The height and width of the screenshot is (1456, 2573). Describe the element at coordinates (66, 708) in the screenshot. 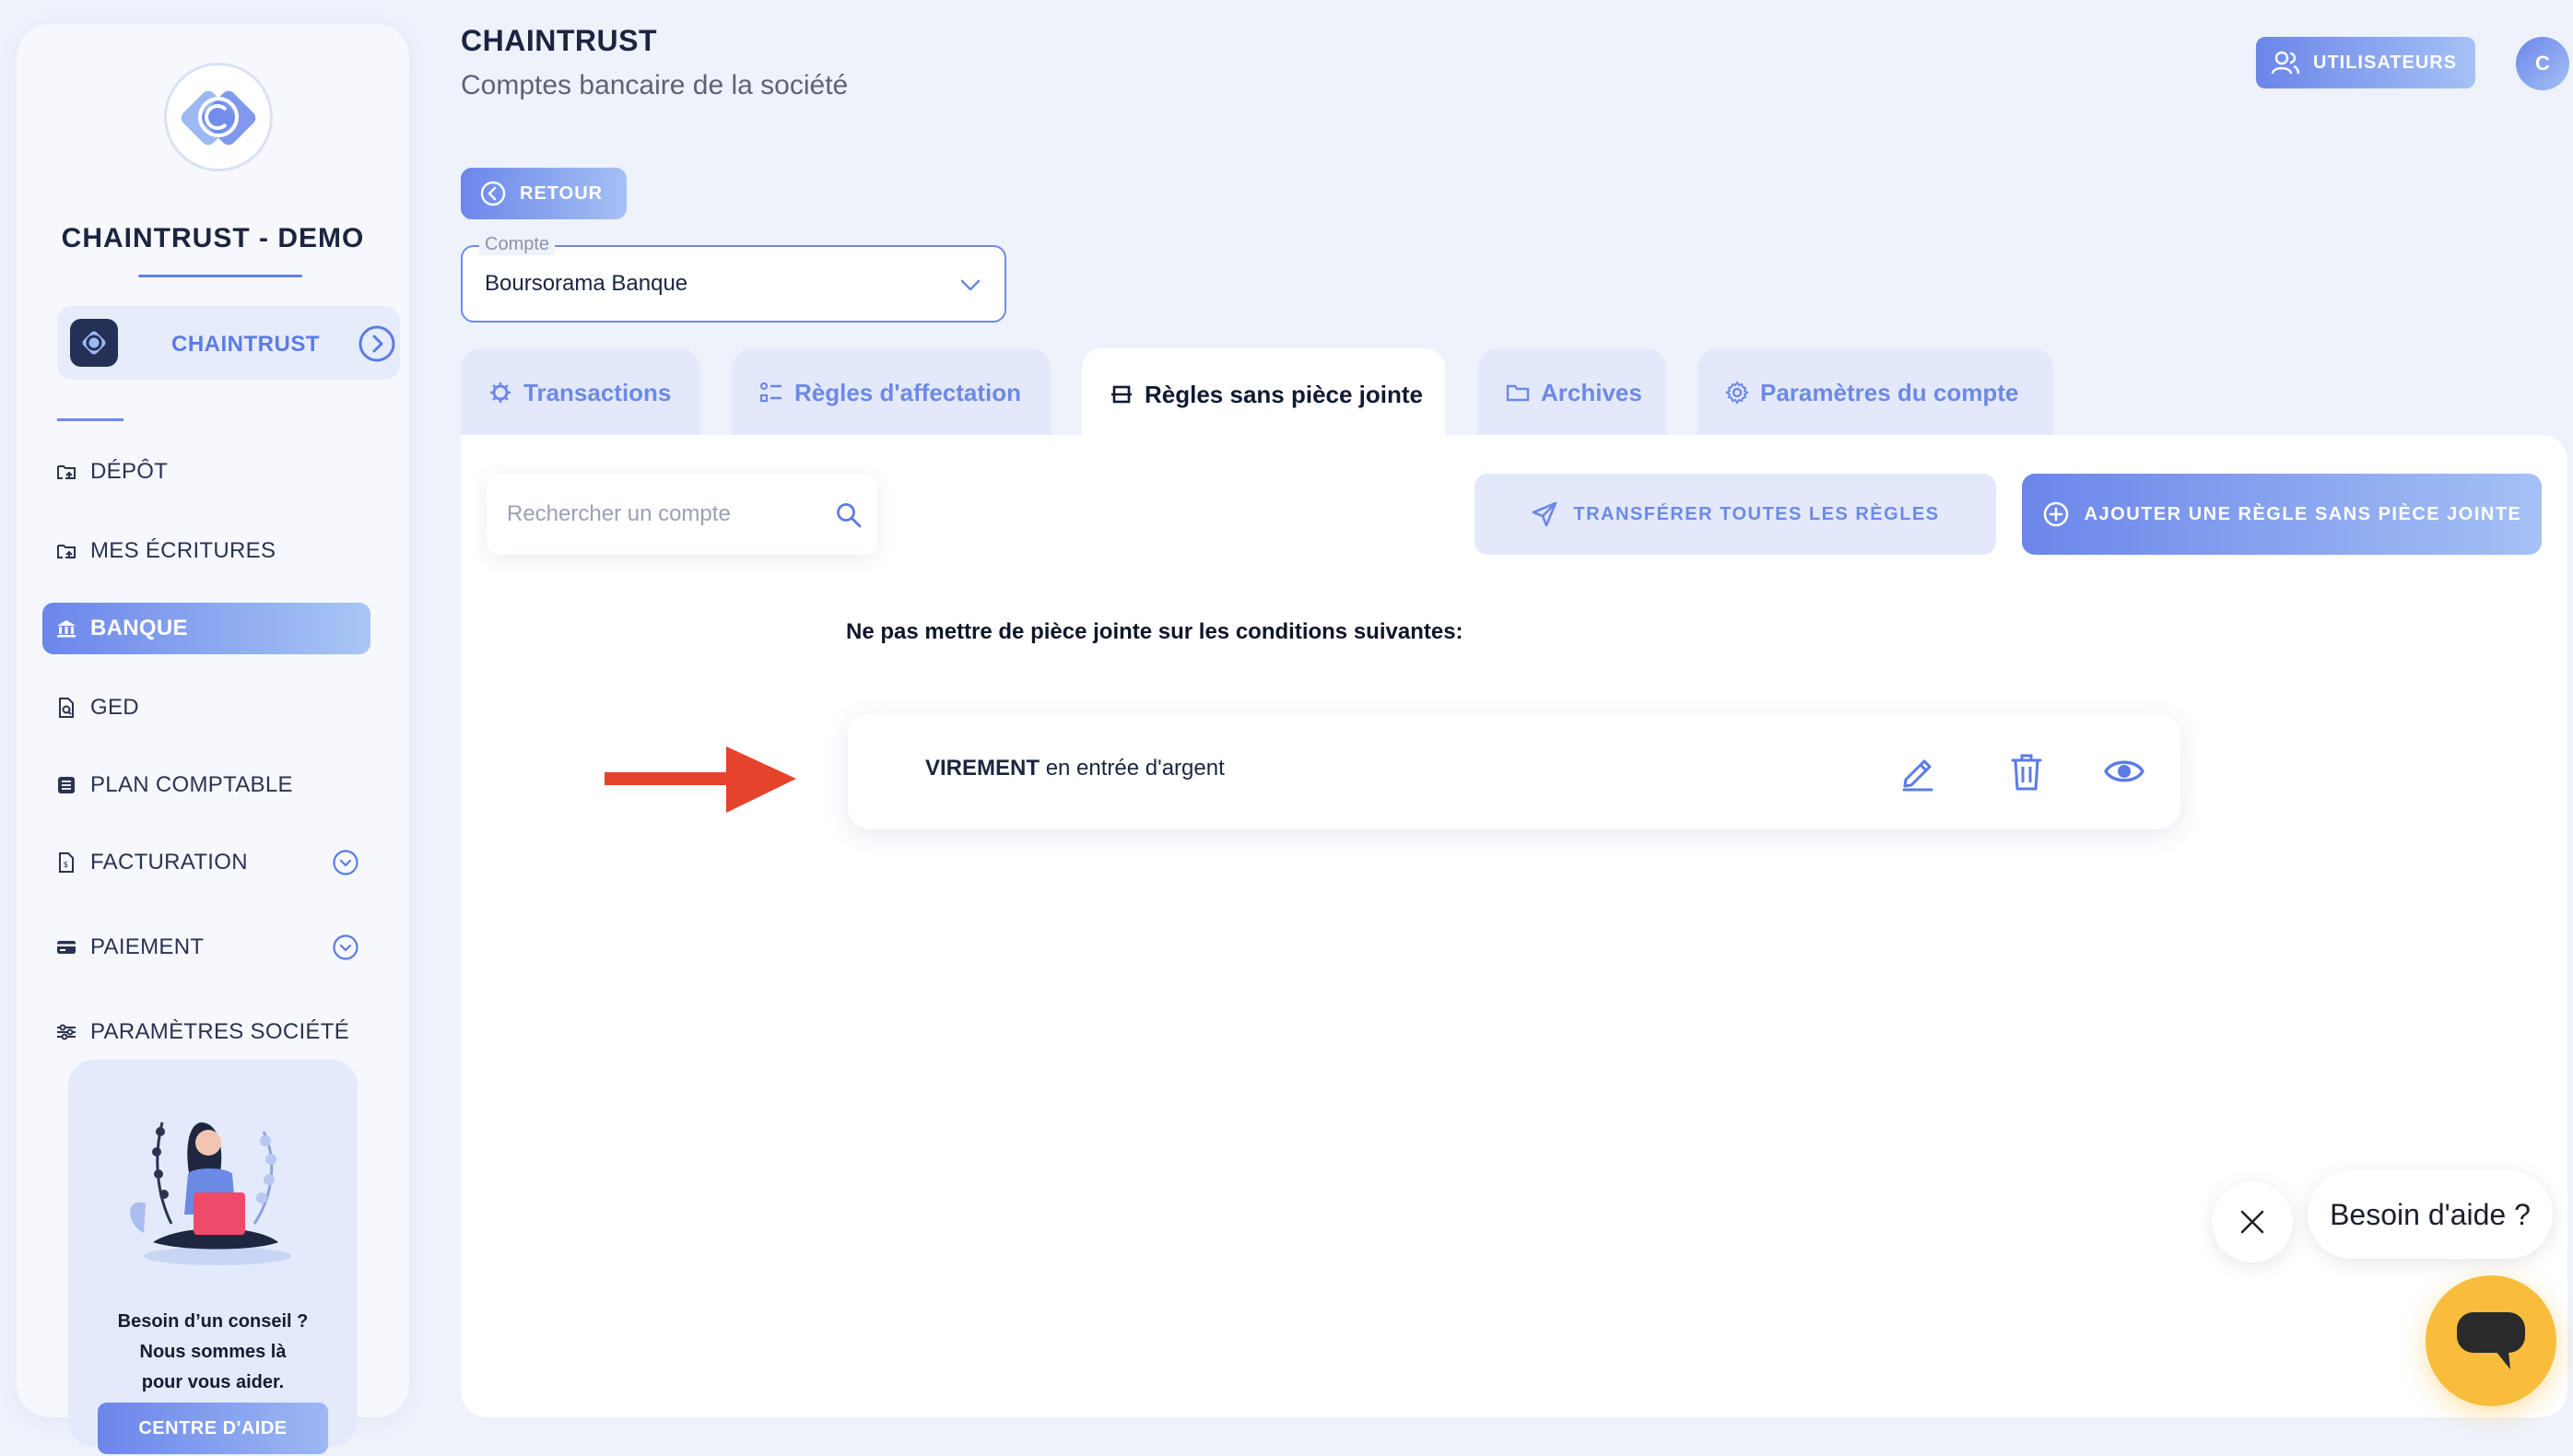

I see `document-search-icon` at that location.